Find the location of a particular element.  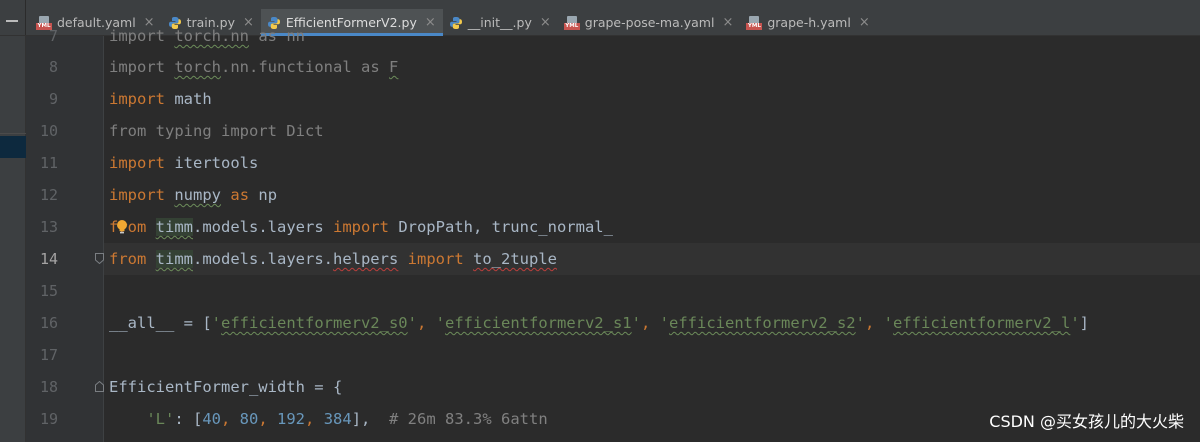

code-line: 17 is located at coordinates (620, 355).